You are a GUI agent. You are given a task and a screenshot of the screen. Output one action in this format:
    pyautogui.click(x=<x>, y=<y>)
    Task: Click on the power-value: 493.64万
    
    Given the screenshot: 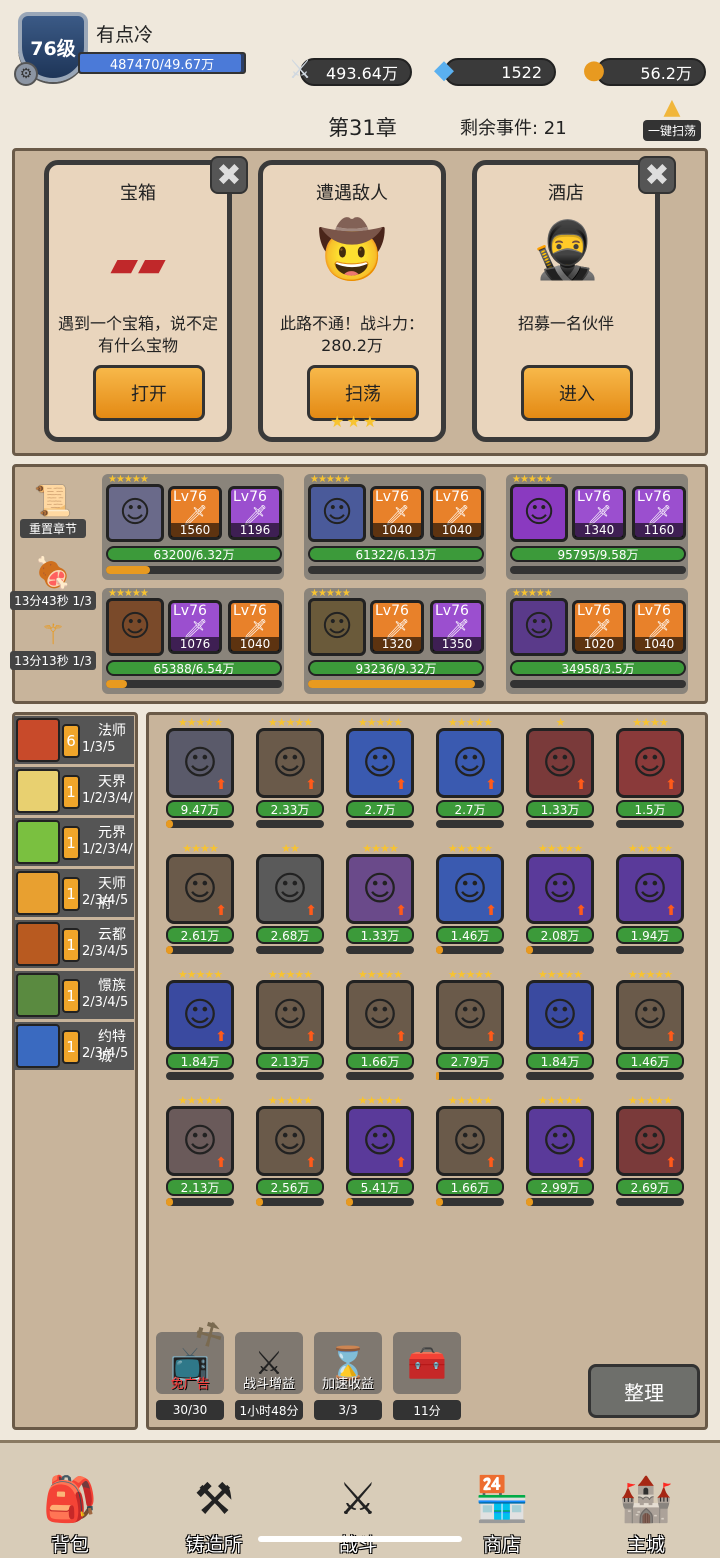 What is the action you would take?
    pyautogui.click(x=362, y=73)
    